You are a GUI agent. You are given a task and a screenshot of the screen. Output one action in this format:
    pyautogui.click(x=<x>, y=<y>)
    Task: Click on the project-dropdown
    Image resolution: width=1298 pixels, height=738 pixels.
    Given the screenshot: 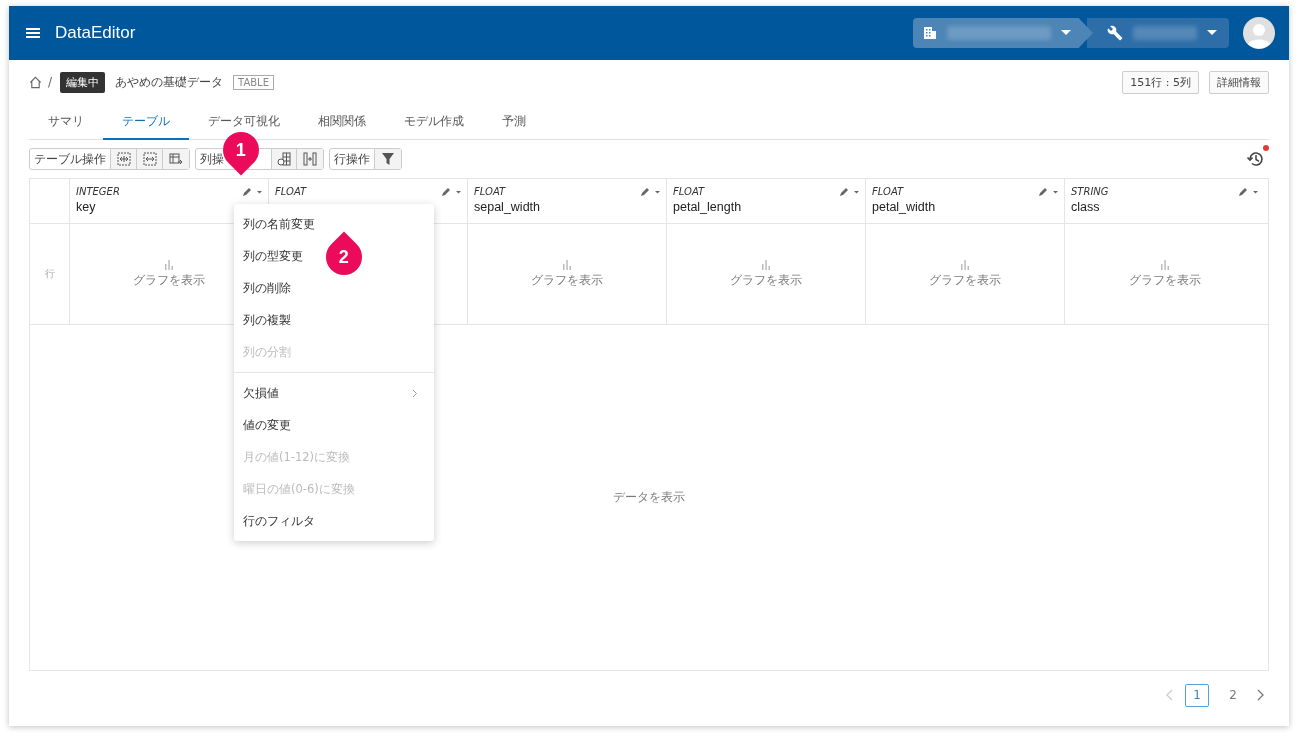 What is the action you would take?
    pyautogui.click(x=1158, y=33)
    